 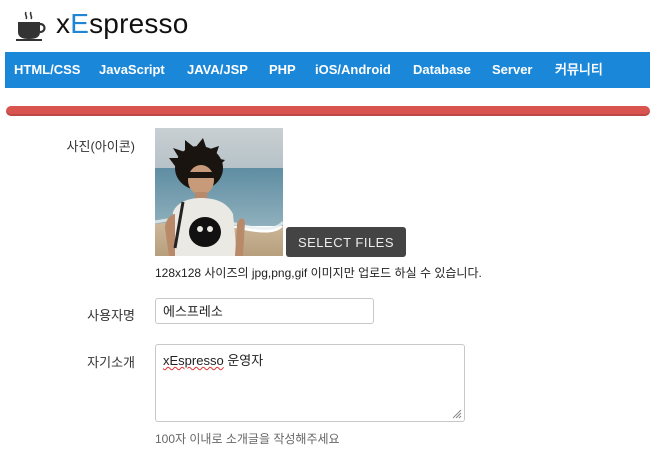 What do you see at coordinates (346, 242) in the screenshot?
I see `select-files-button: SELECT FILES` at bounding box center [346, 242].